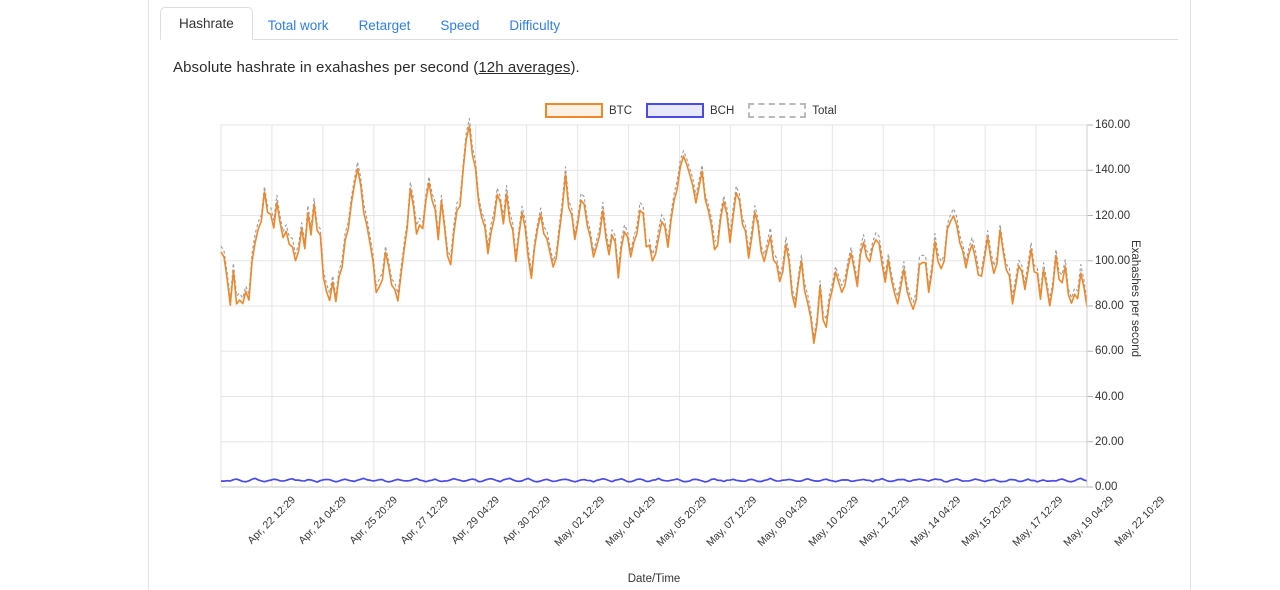 This screenshot has height=590, width=1280. What do you see at coordinates (1113, 215) in the screenshot?
I see `y-tick-label: 120.00` at bounding box center [1113, 215].